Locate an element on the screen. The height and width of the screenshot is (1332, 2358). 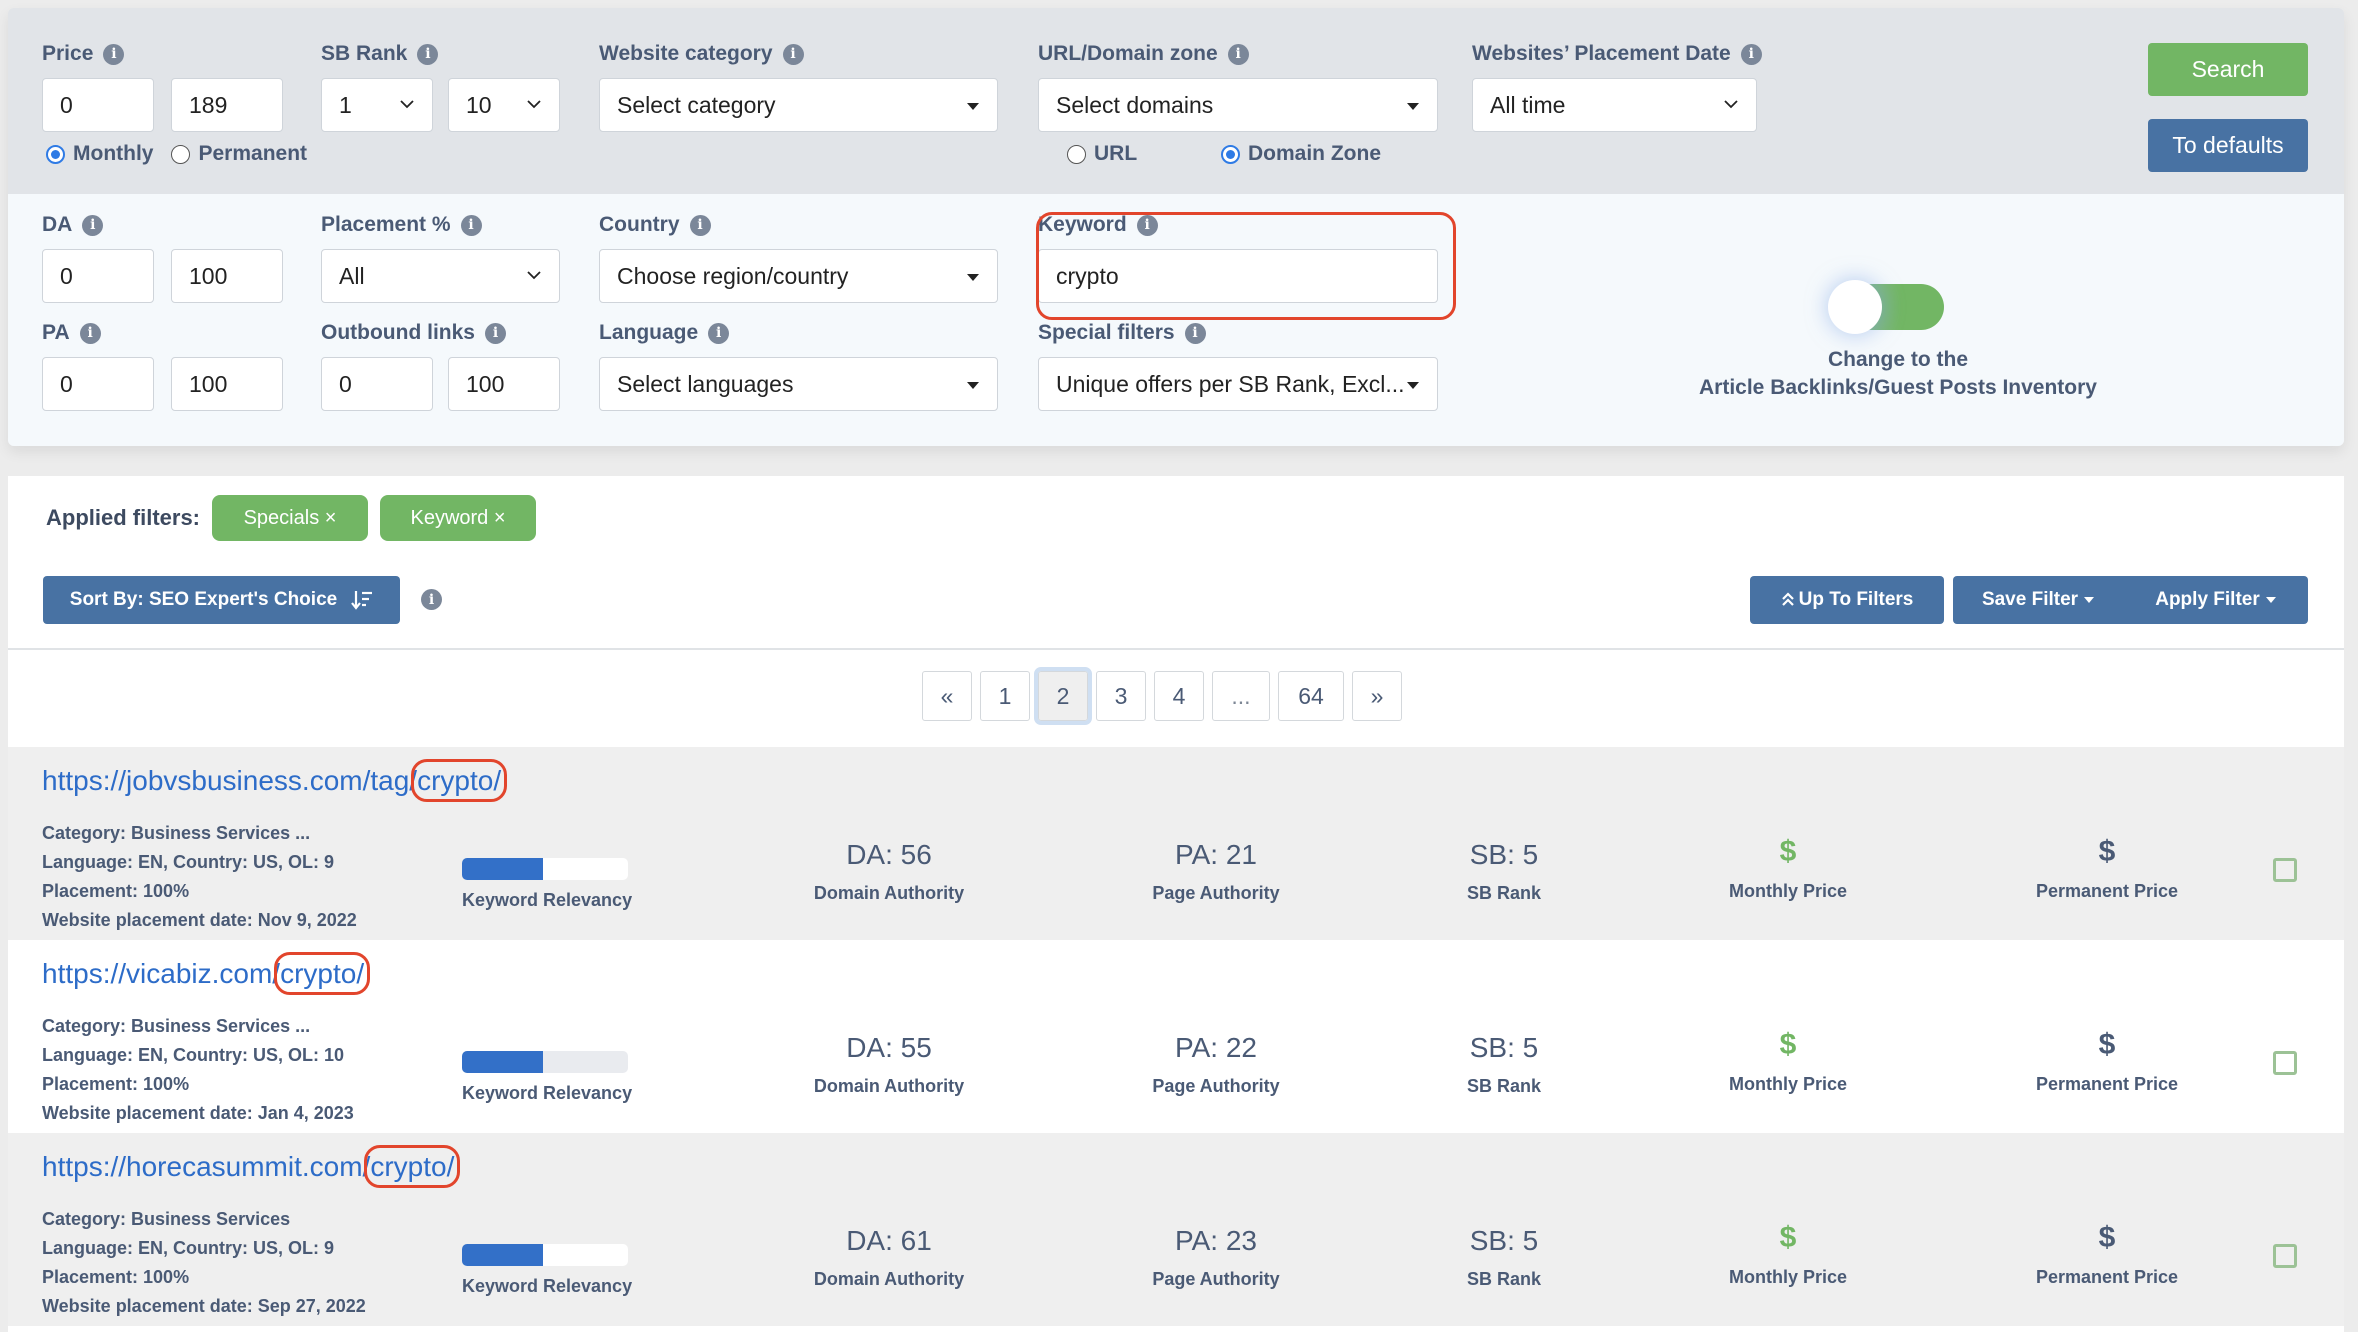
search-button: Search is located at coordinates (2228, 69).